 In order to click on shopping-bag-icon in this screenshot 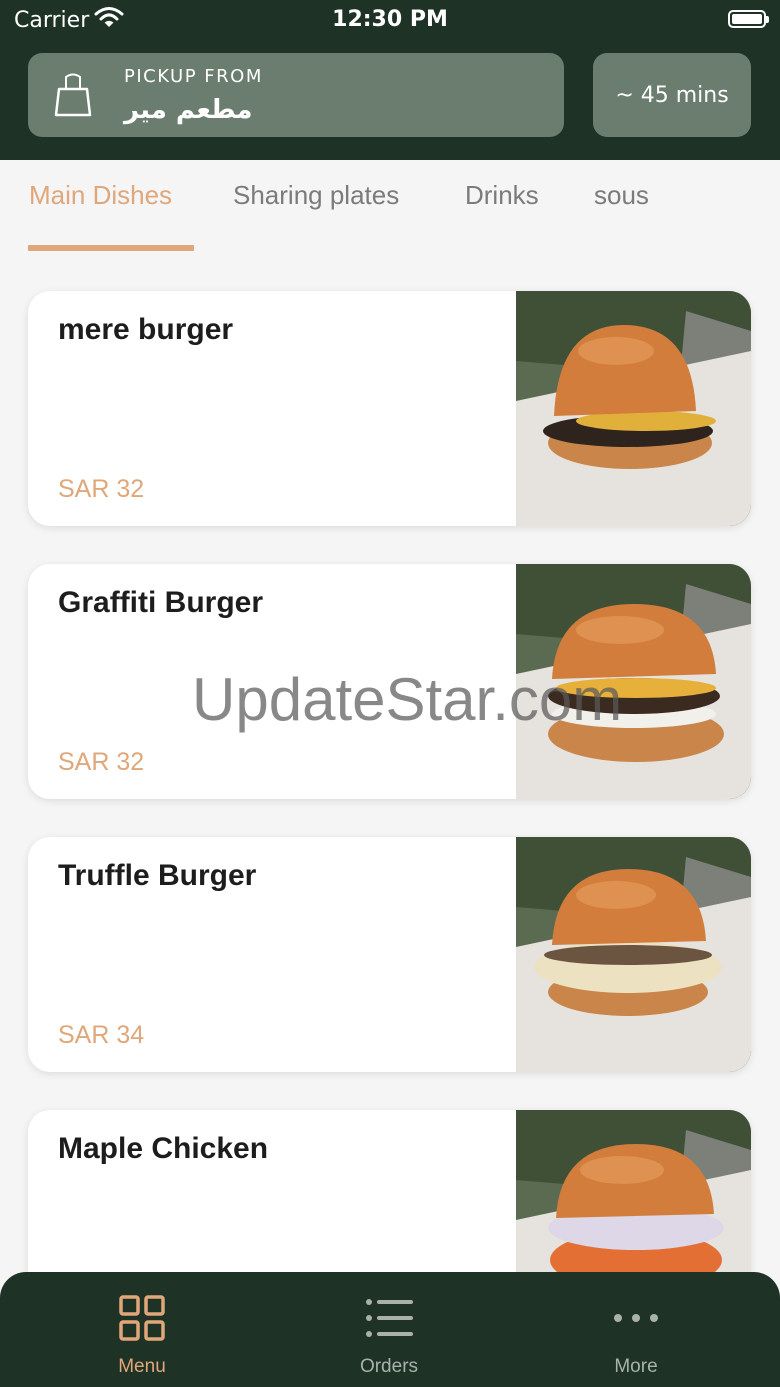, I will do `click(73, 96)`.